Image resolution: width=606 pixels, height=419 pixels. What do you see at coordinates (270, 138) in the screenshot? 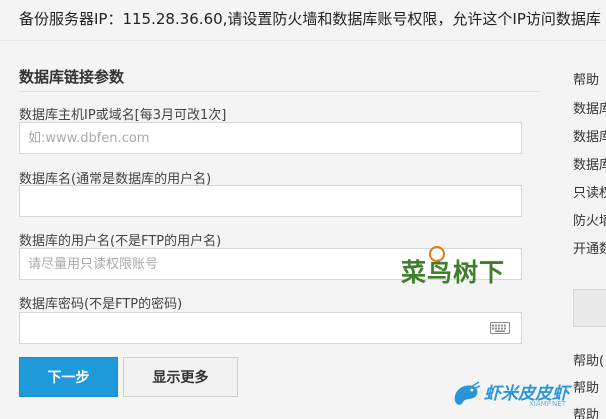
I see `host-input` at bounding box center [270, 138].